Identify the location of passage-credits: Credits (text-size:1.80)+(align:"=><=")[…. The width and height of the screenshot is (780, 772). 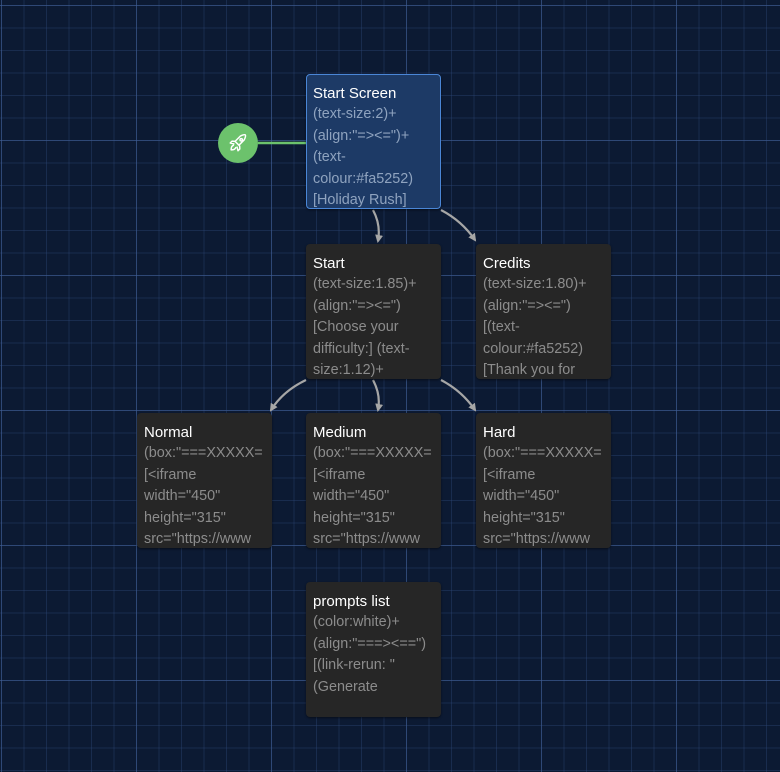
(543, 311).